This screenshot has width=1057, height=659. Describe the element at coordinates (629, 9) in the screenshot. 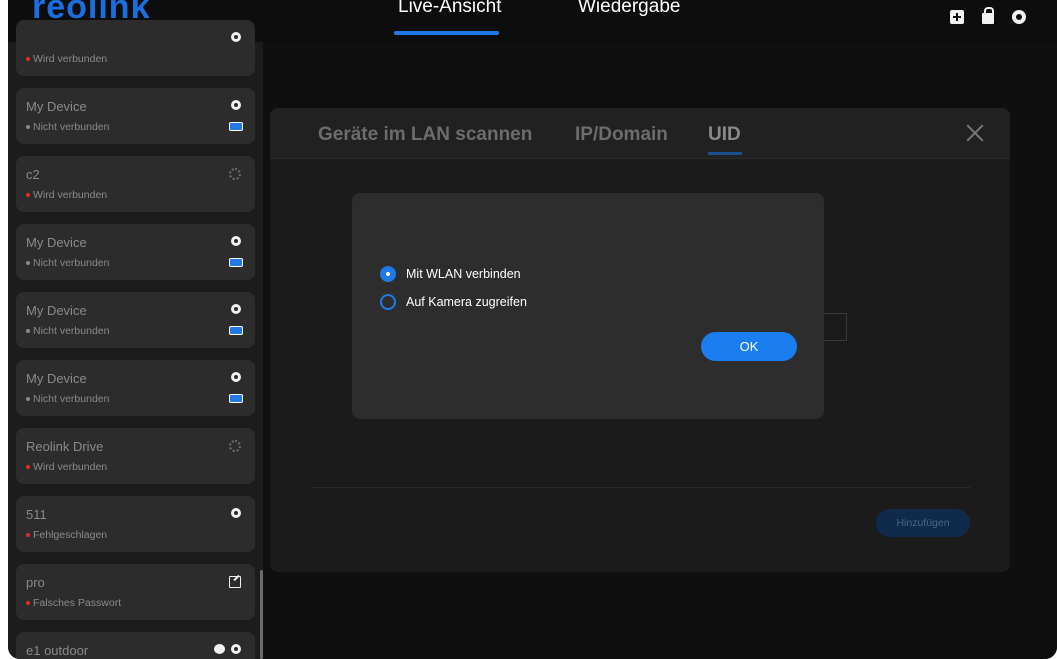

I see `tab-playback: Wiedergabe` at that location.